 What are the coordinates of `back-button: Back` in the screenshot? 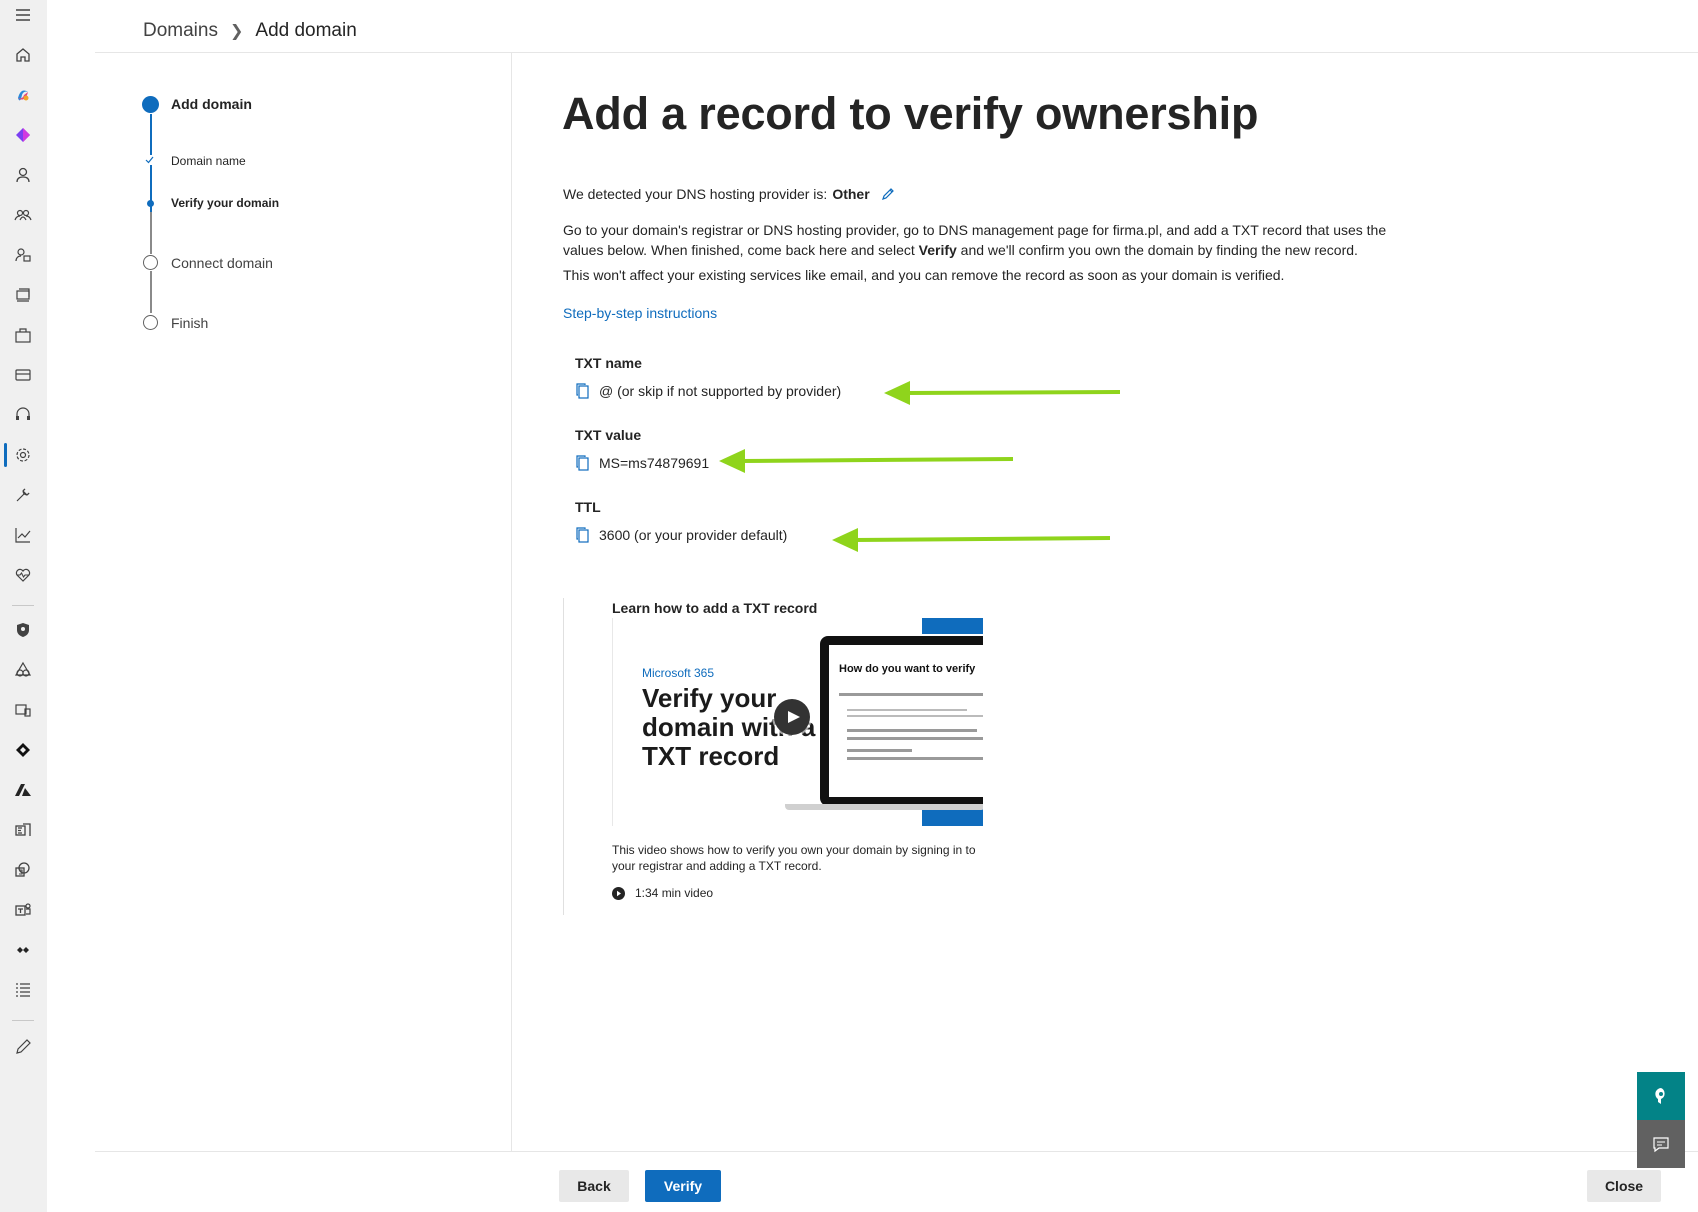 It's located at (594, 1186).